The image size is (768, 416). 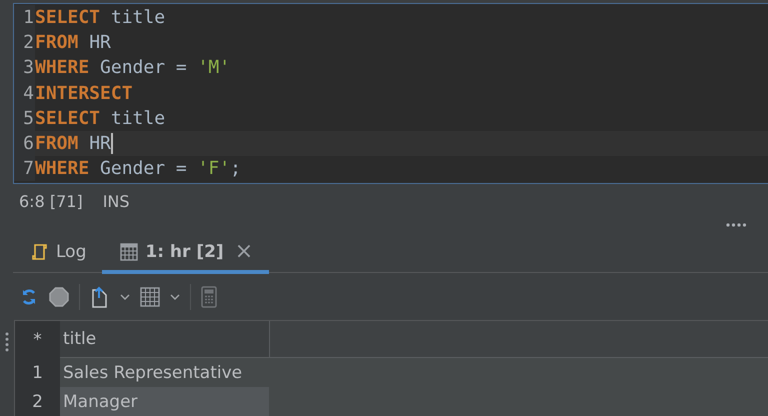 I want to click on line-number: 5, so click(x=24, y=118).